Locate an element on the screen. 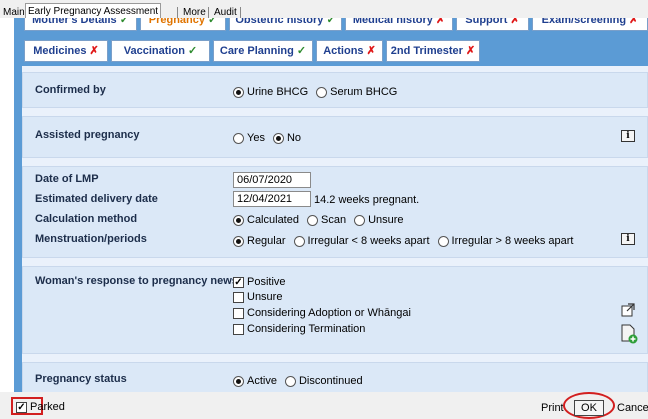 Image resolution: width=648 pixels, height=419 pixels. unsure-label: Unsure is located at coordinates (265, 297).